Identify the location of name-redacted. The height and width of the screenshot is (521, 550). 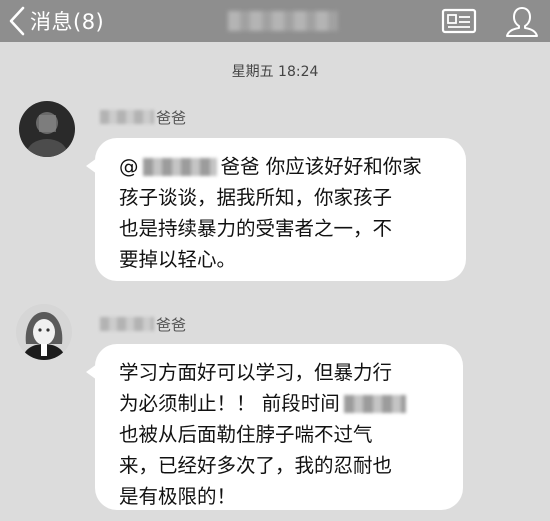
(374, 403).